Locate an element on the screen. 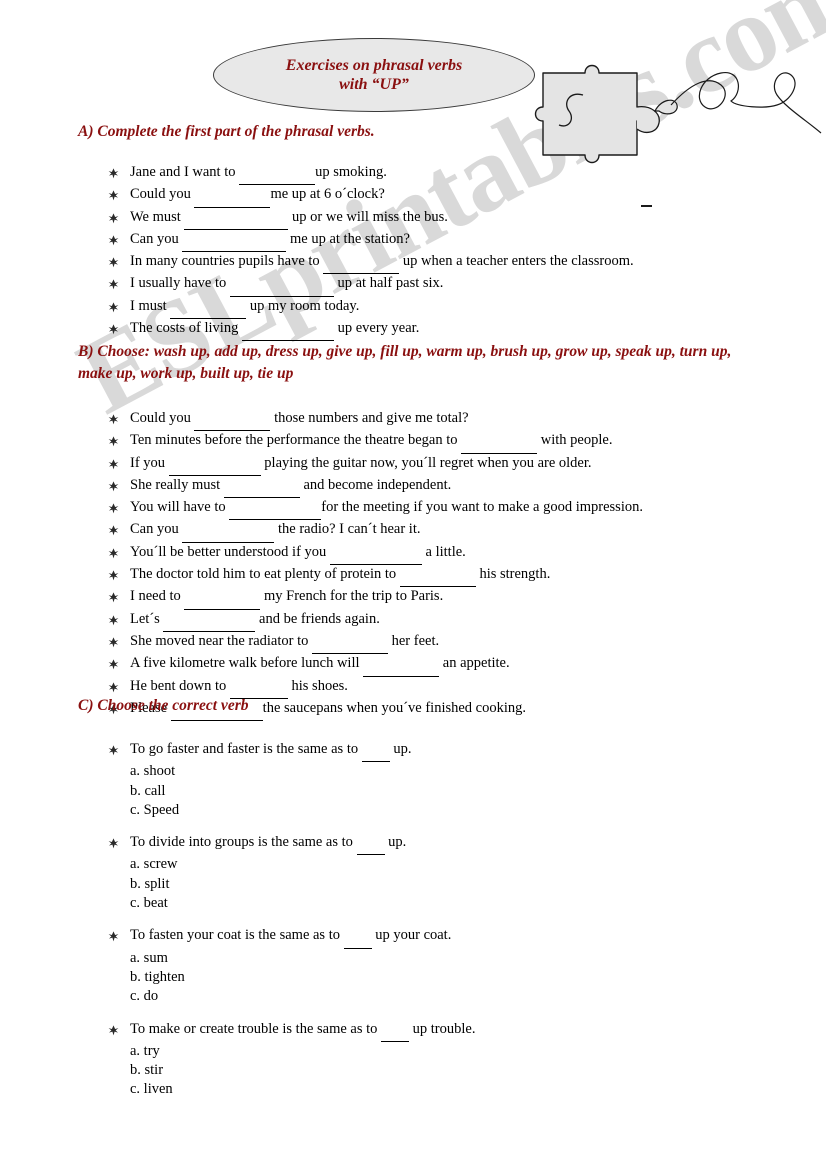  exercise-sentence: We must up or we will miss the bus. is located at coordinates (382, 219).